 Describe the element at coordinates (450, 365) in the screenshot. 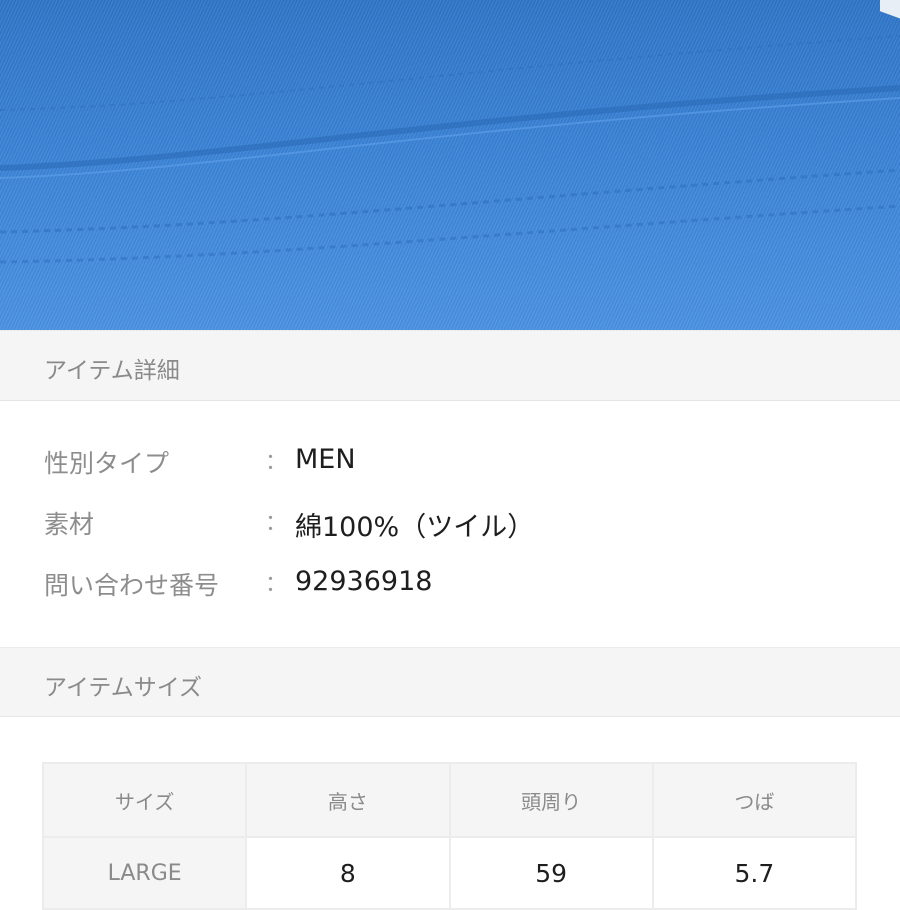

I see `item-detail-header: アイテム詳細` at that location.